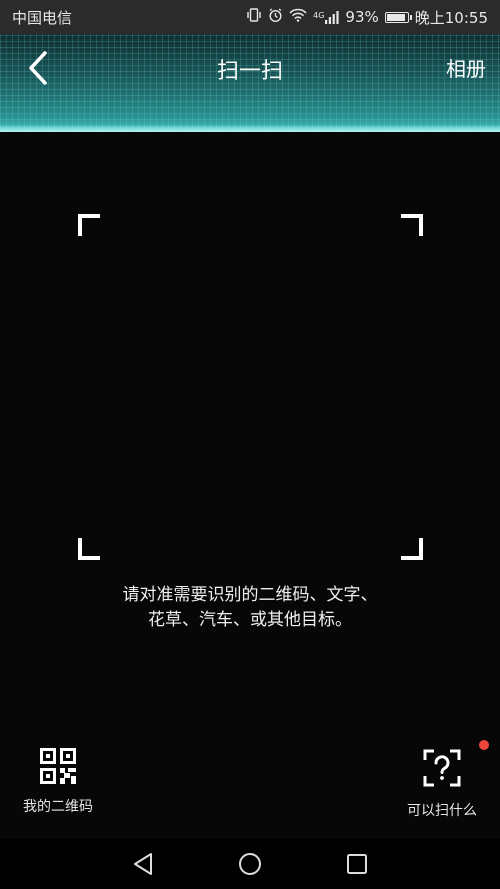  What do you see at coordinates (466, 67) in the screenshot?
I see `album-button: 相册` at bounding box center [466, 67].